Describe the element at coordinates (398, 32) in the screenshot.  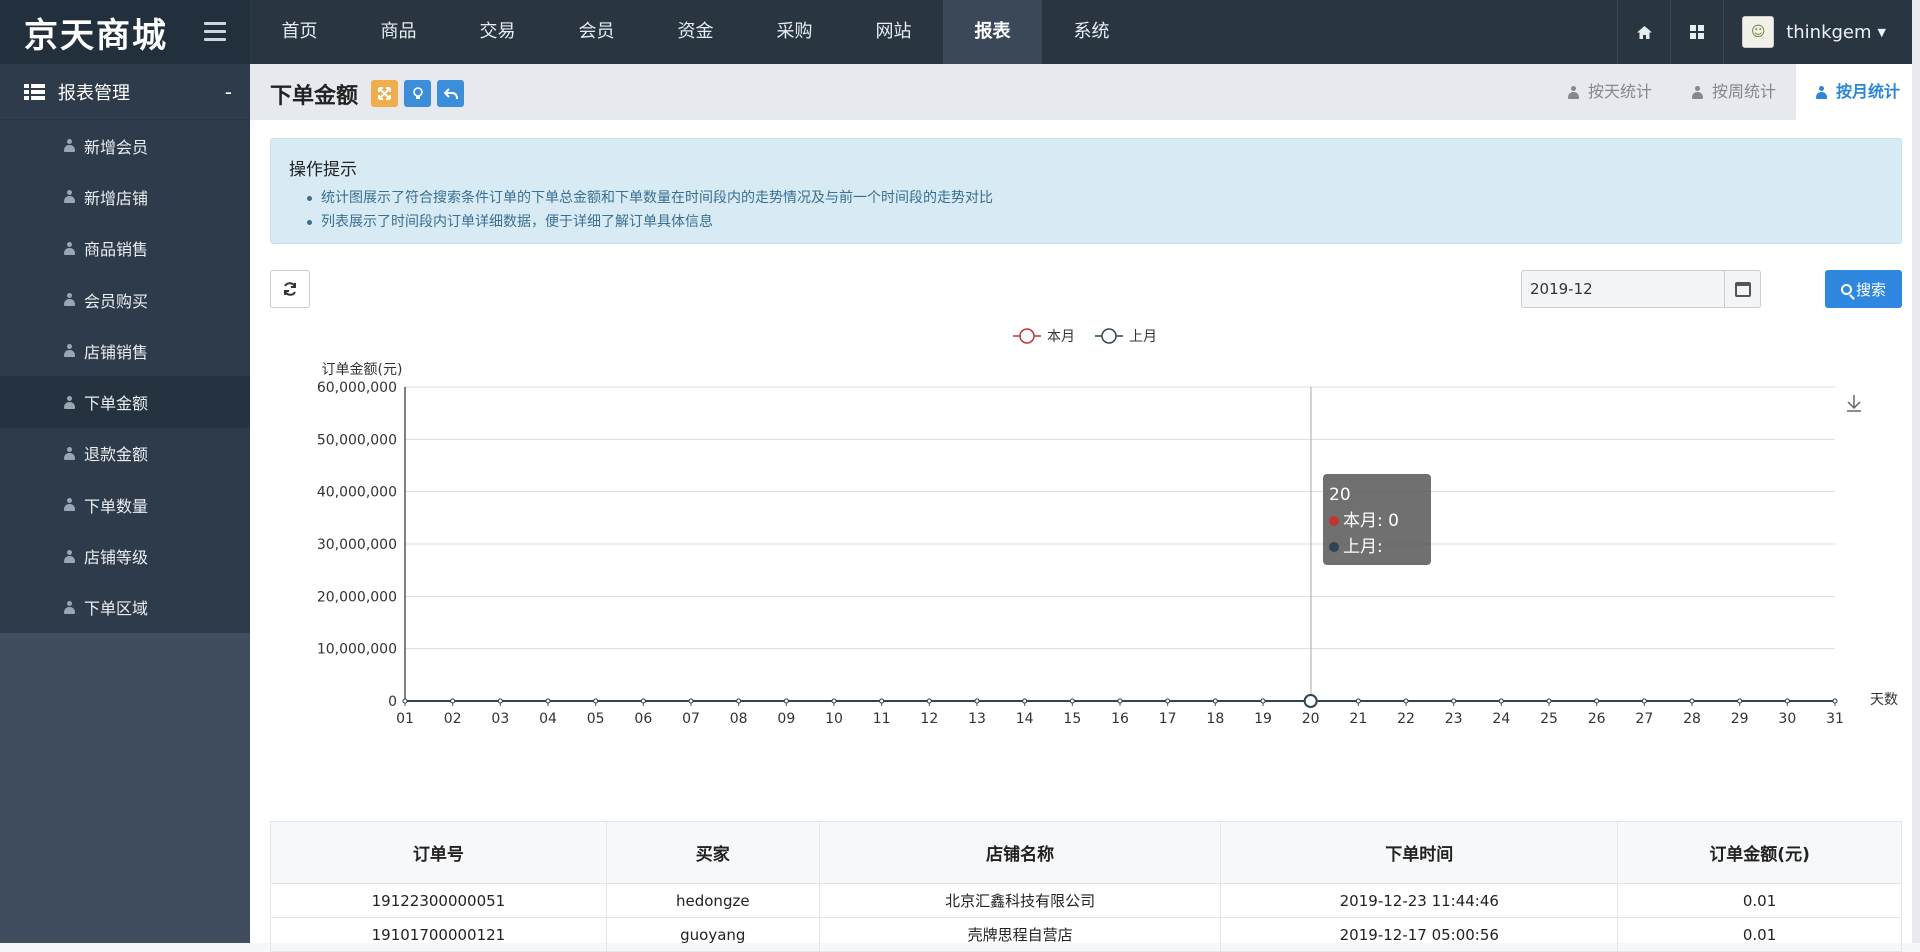
I see `nav-item-goods: 商品` at that location.